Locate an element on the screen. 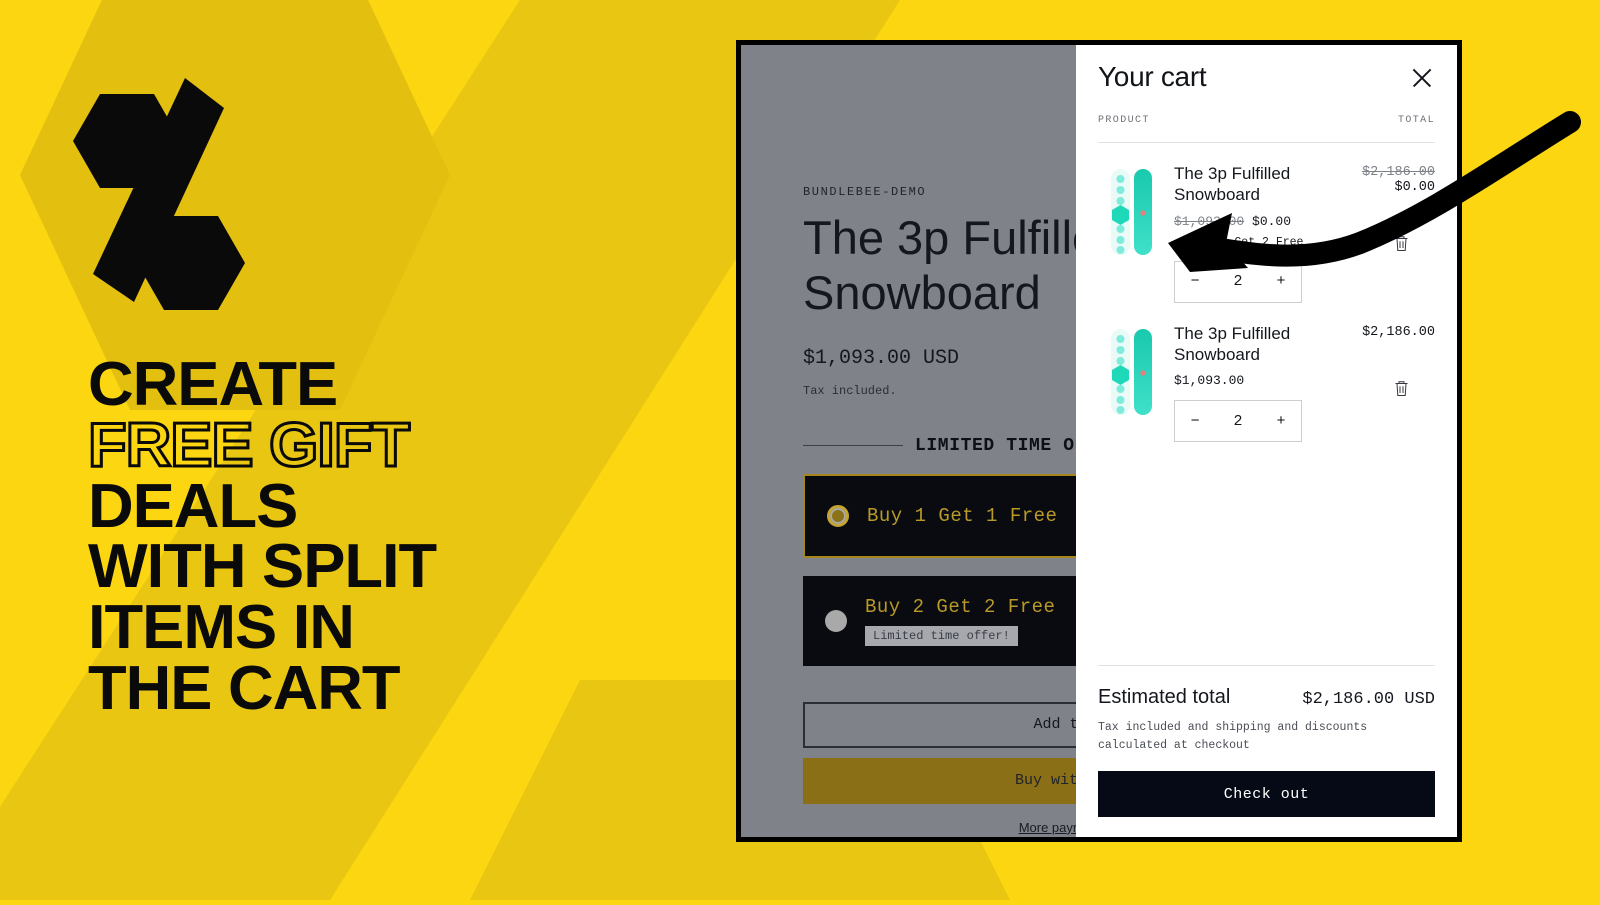  cart-item-totals: $2,186.00 is located at coordinates (1383, 383).